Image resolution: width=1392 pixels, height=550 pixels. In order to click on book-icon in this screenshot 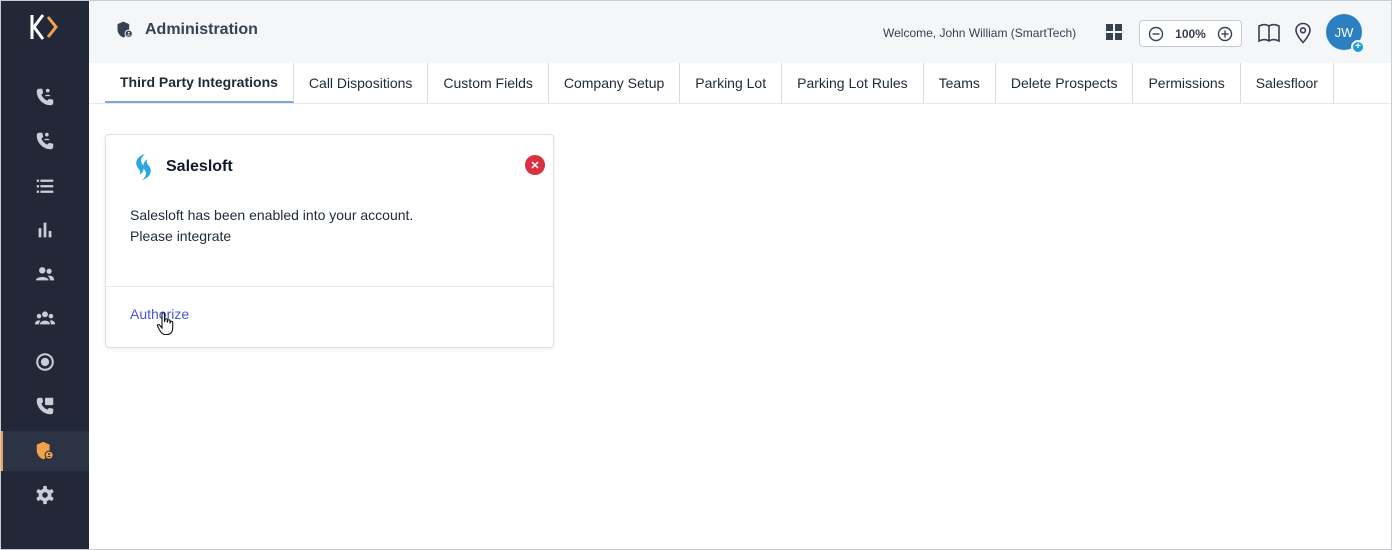, I will do `click(1269, 33)`.